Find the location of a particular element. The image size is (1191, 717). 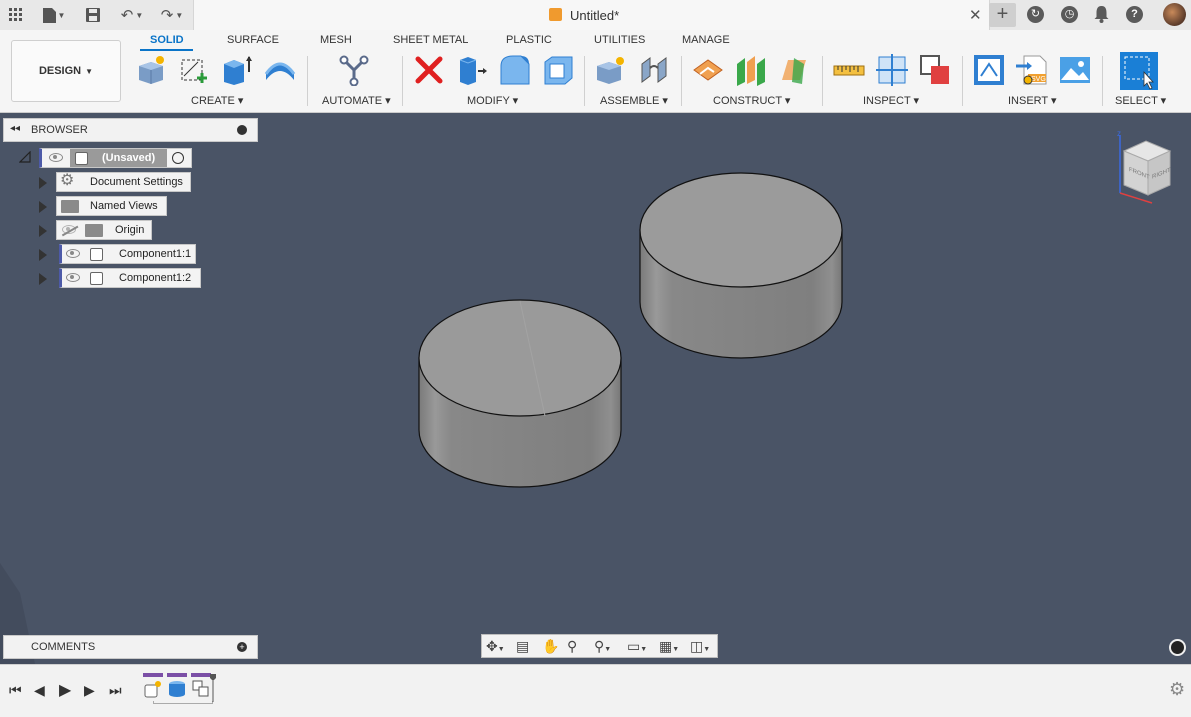

new-component-assemble-icon is located at coordinates (611, 70).